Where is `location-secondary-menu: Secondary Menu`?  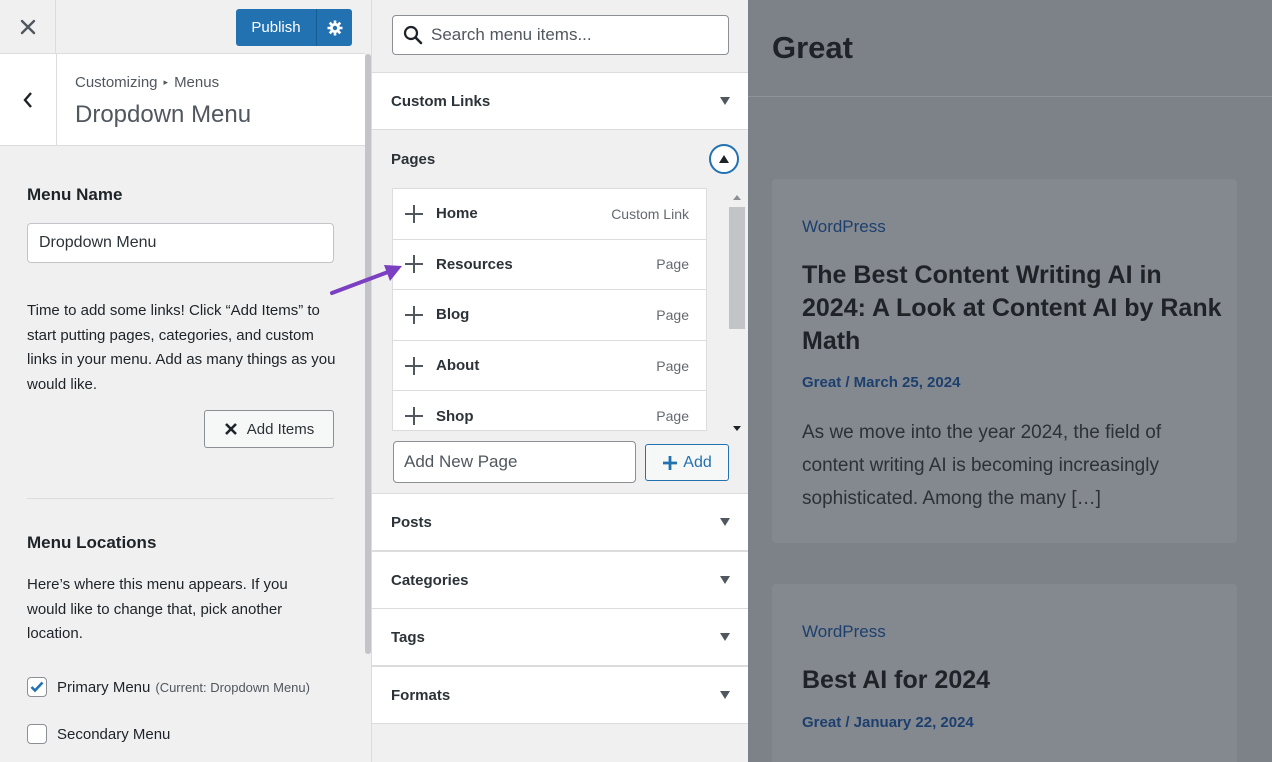 location-secondary-menu: Secondary Menu is located at coordinates (98, 734).